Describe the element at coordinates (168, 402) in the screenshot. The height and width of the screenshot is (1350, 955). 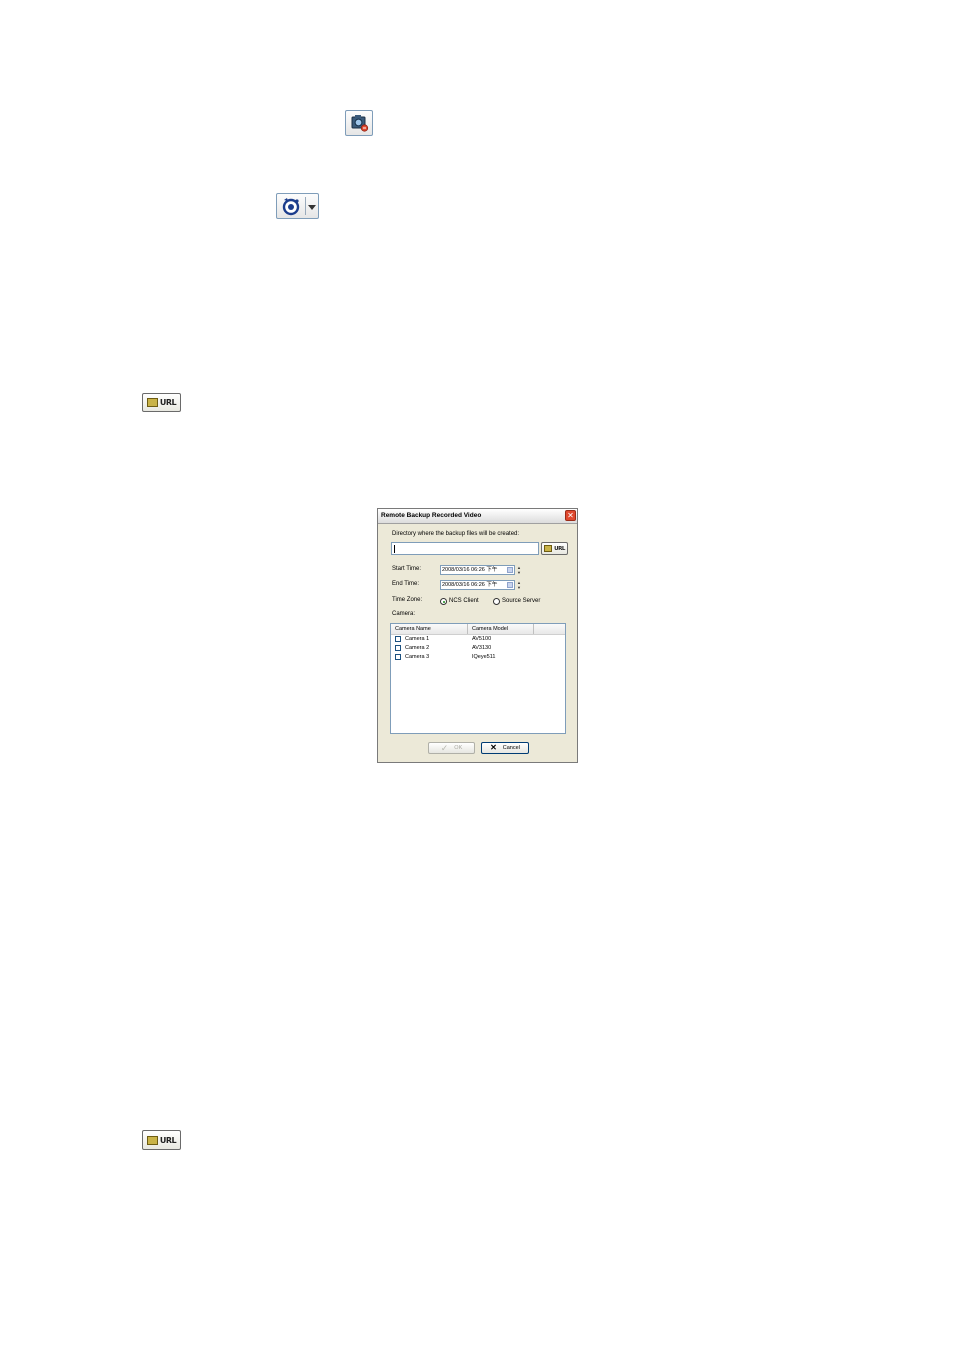
I see `url-button-label: URL` at that location.